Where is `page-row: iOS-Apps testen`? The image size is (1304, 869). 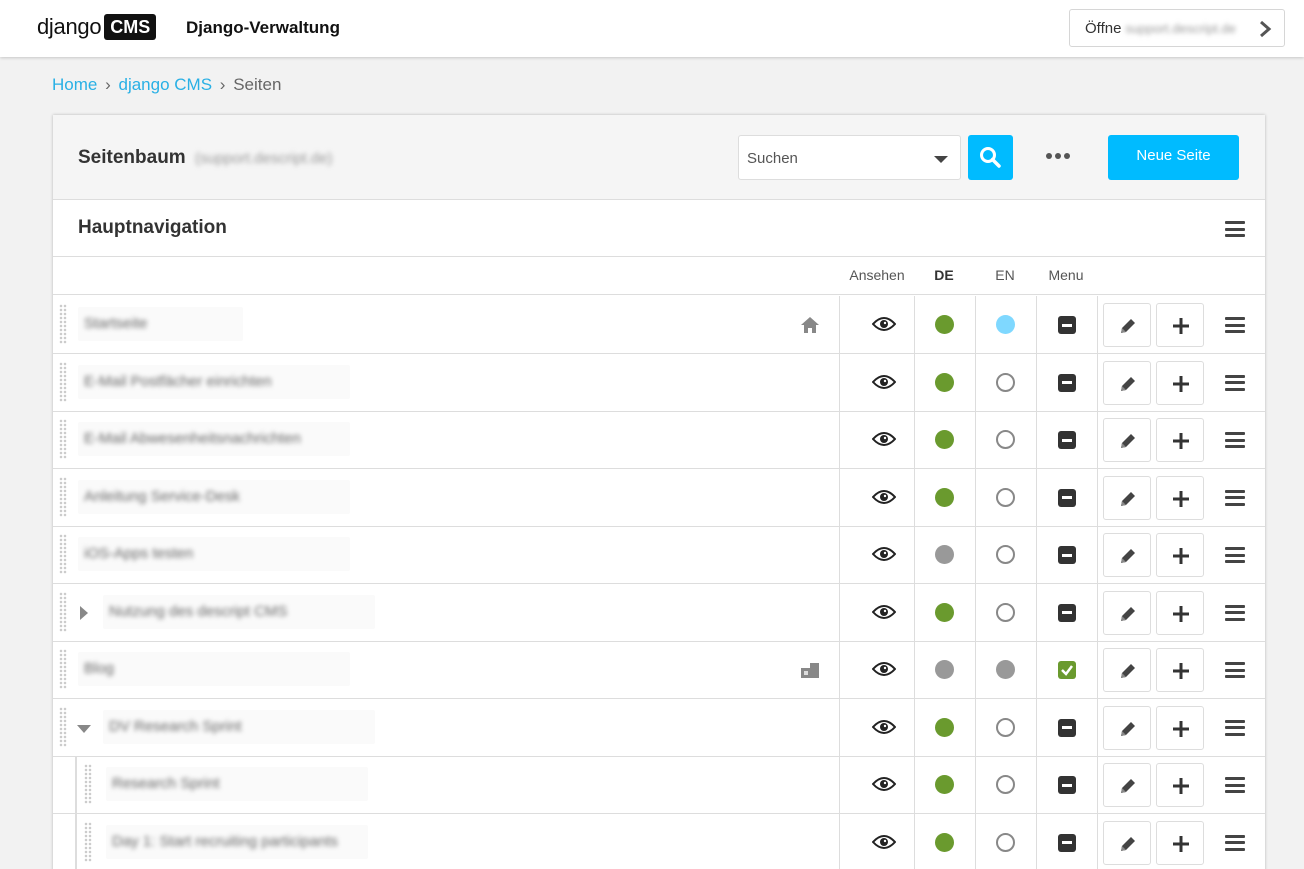
page-row: iOS-Apps testen is located at coordinates (659, 555).